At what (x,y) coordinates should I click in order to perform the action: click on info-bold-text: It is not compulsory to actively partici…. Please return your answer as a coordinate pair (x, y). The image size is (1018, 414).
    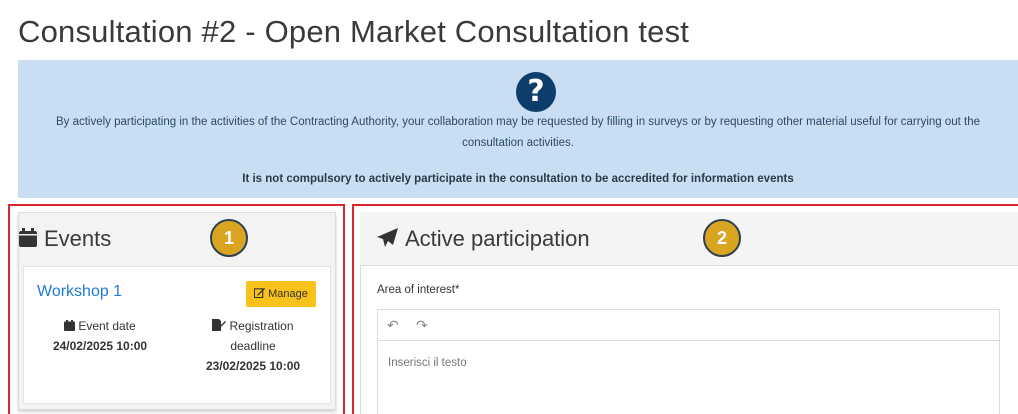
    Looking at the image, I should click on (518, 179).